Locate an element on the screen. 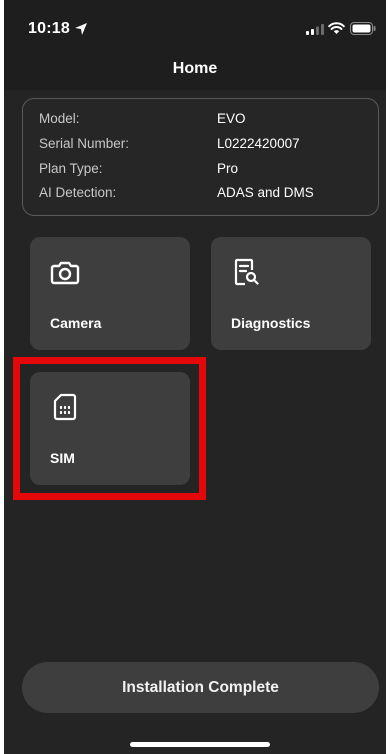 The height and width of the screenshot is (754, 390). info-row-ai-detection: AI Detection: ADAS and DMS is located at coordinates (200, 196).